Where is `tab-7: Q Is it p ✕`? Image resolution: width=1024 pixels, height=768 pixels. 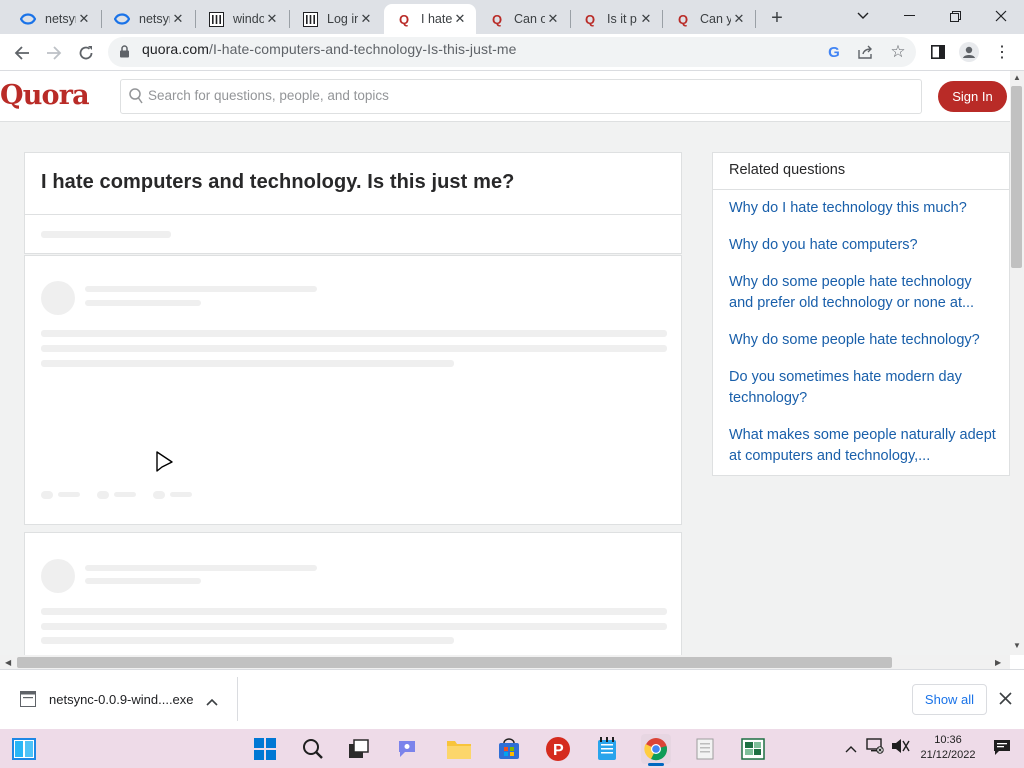 tab-7: Q Is it p ✕ is located at coordinates (616, 19).